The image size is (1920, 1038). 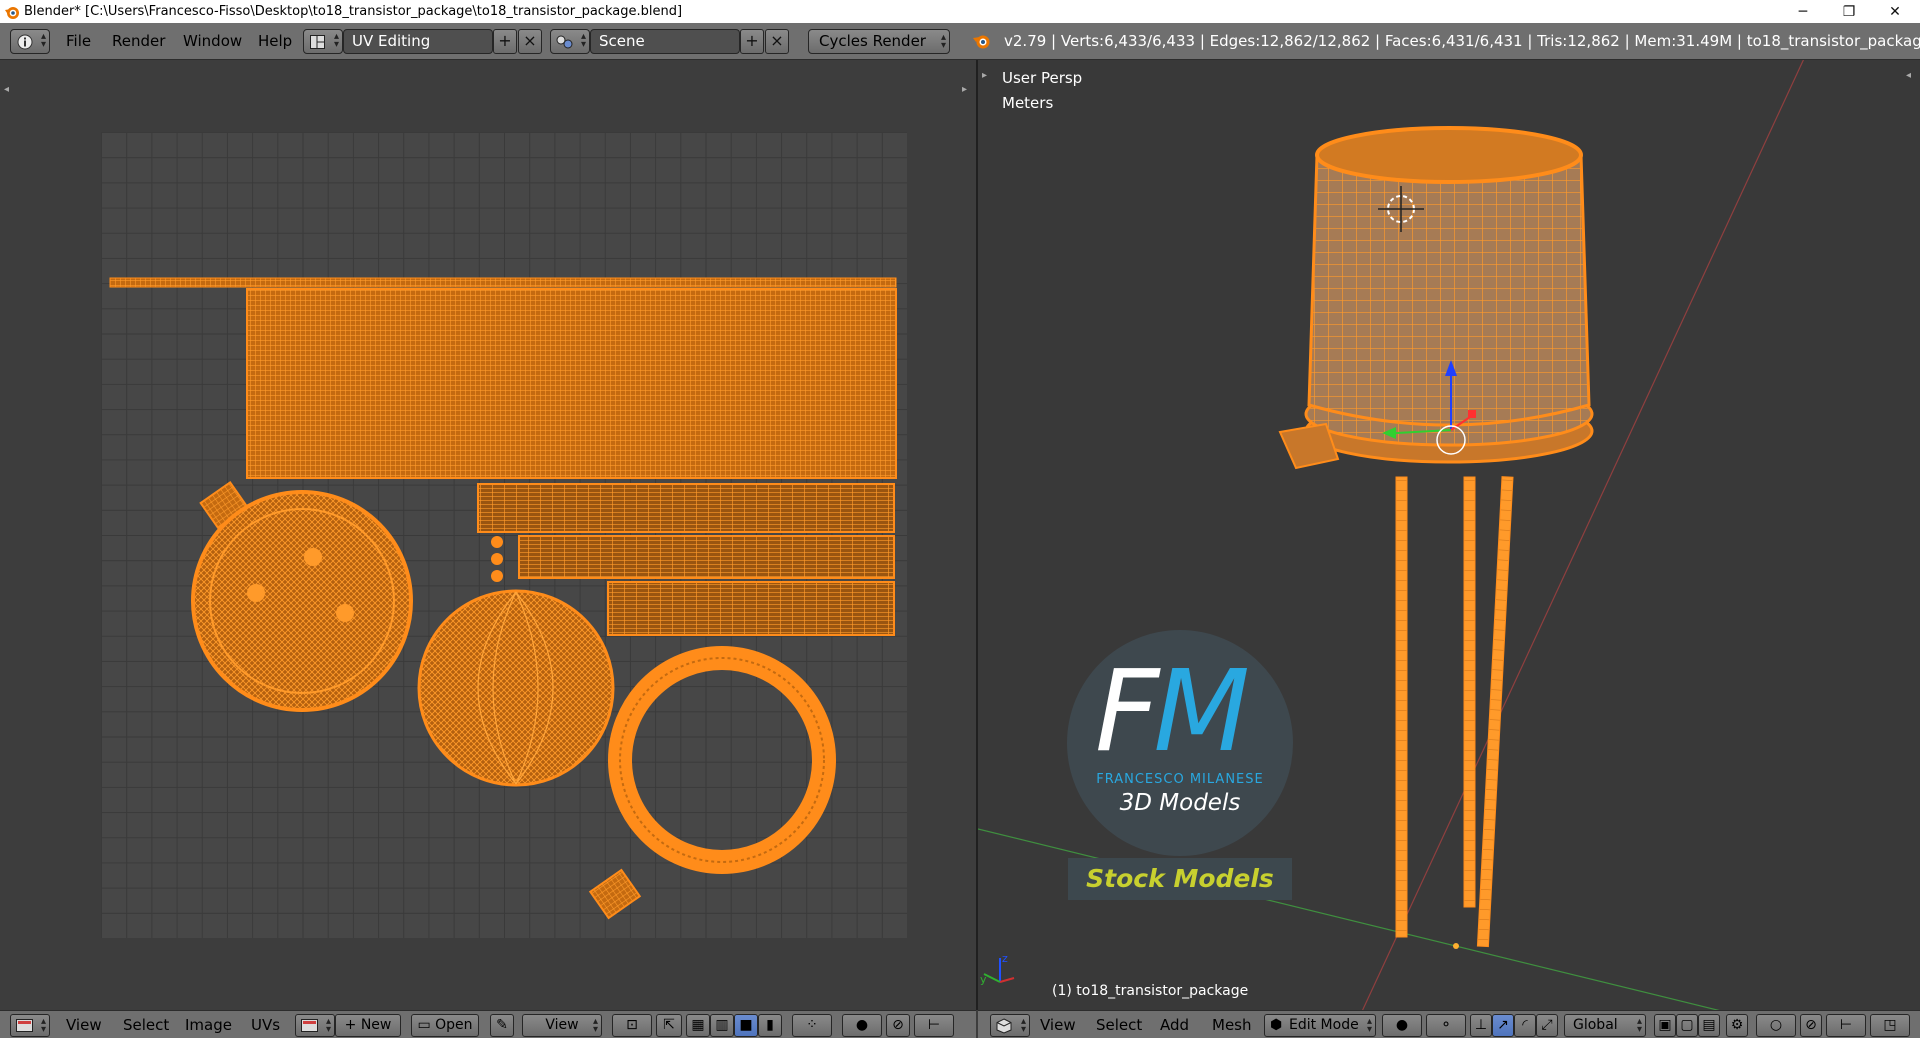 I want to click on open-image-button: ▭ Open, so click(x=445, y=1025).